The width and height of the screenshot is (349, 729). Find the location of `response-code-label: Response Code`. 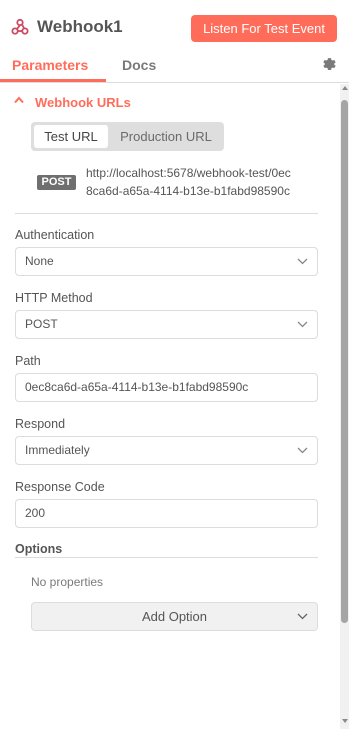

response-code-label: Response Code is located at coordinates (60, 487).